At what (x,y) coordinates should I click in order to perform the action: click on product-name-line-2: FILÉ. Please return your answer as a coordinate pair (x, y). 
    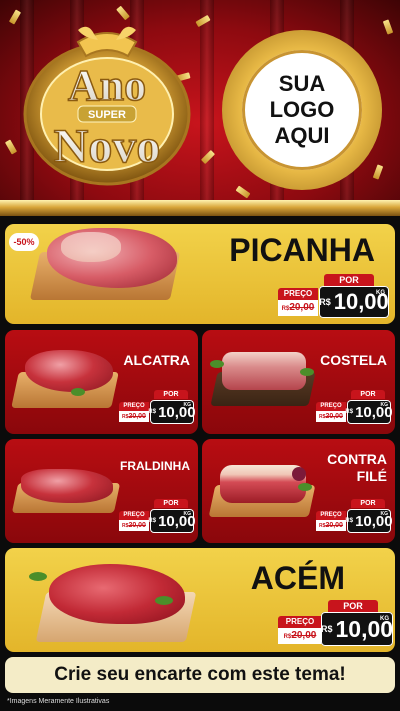
    Looking at the image, I should click on (371, 476).